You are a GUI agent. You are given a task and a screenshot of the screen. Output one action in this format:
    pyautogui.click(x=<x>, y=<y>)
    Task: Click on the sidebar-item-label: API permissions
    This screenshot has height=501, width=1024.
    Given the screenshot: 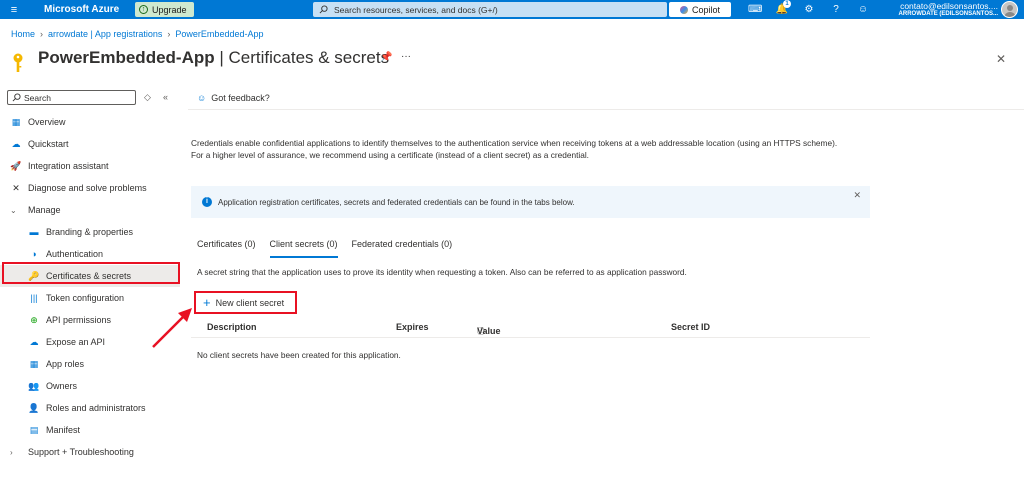 What is the action you would take?
    pyautogui.click(x=79, y=320)
    